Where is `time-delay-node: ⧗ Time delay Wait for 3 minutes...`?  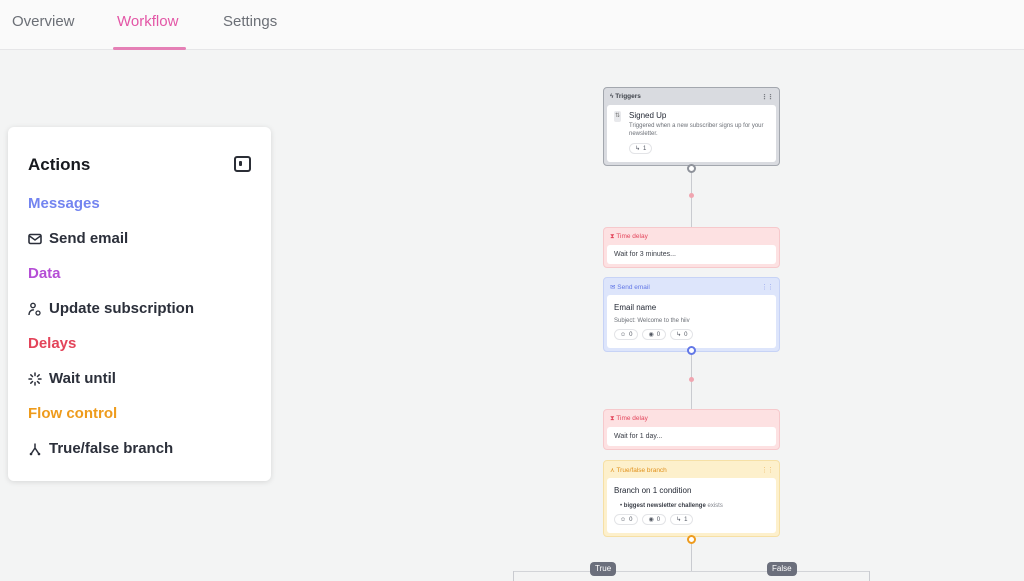
time-delay-node: ⧗ Time delay Wait for 3 minutes... is located at coordinates (691, 247).